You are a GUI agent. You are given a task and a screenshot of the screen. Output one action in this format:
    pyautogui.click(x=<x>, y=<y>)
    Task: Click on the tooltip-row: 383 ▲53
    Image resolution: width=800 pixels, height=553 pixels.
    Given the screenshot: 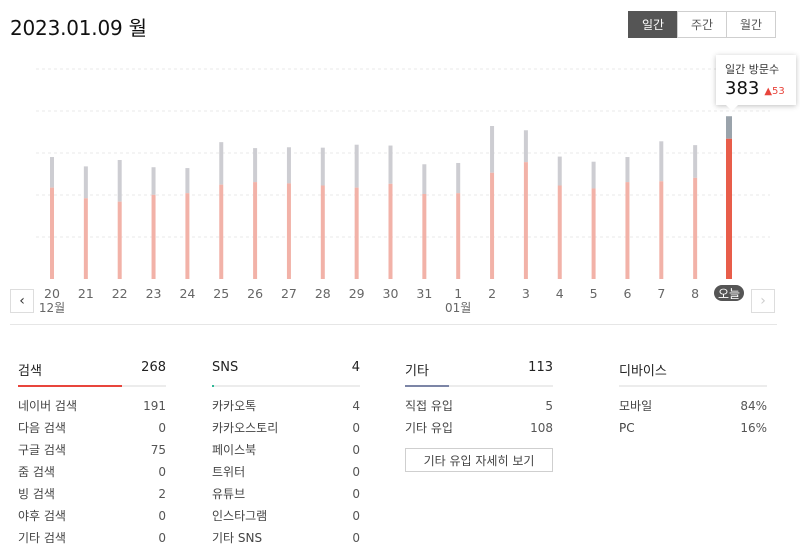 What is the action you would take?
    pyautogui.click(x=756, y=88)
    